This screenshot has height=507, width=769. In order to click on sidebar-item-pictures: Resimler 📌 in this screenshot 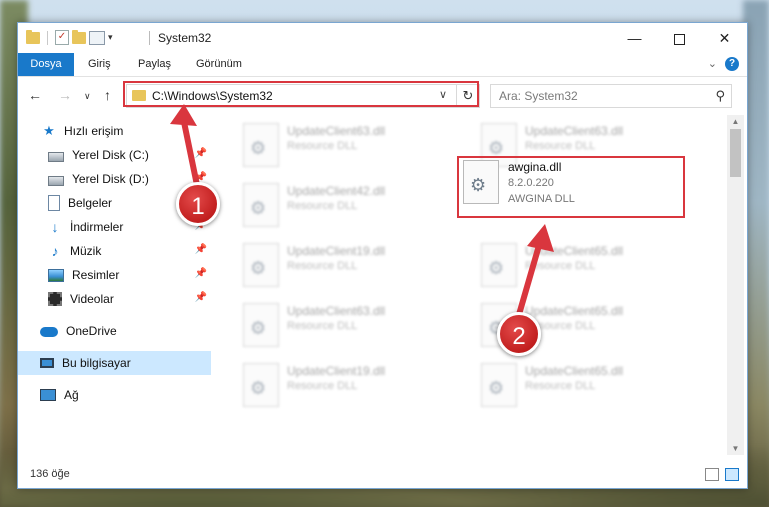, I will do `click(114, 275)`.